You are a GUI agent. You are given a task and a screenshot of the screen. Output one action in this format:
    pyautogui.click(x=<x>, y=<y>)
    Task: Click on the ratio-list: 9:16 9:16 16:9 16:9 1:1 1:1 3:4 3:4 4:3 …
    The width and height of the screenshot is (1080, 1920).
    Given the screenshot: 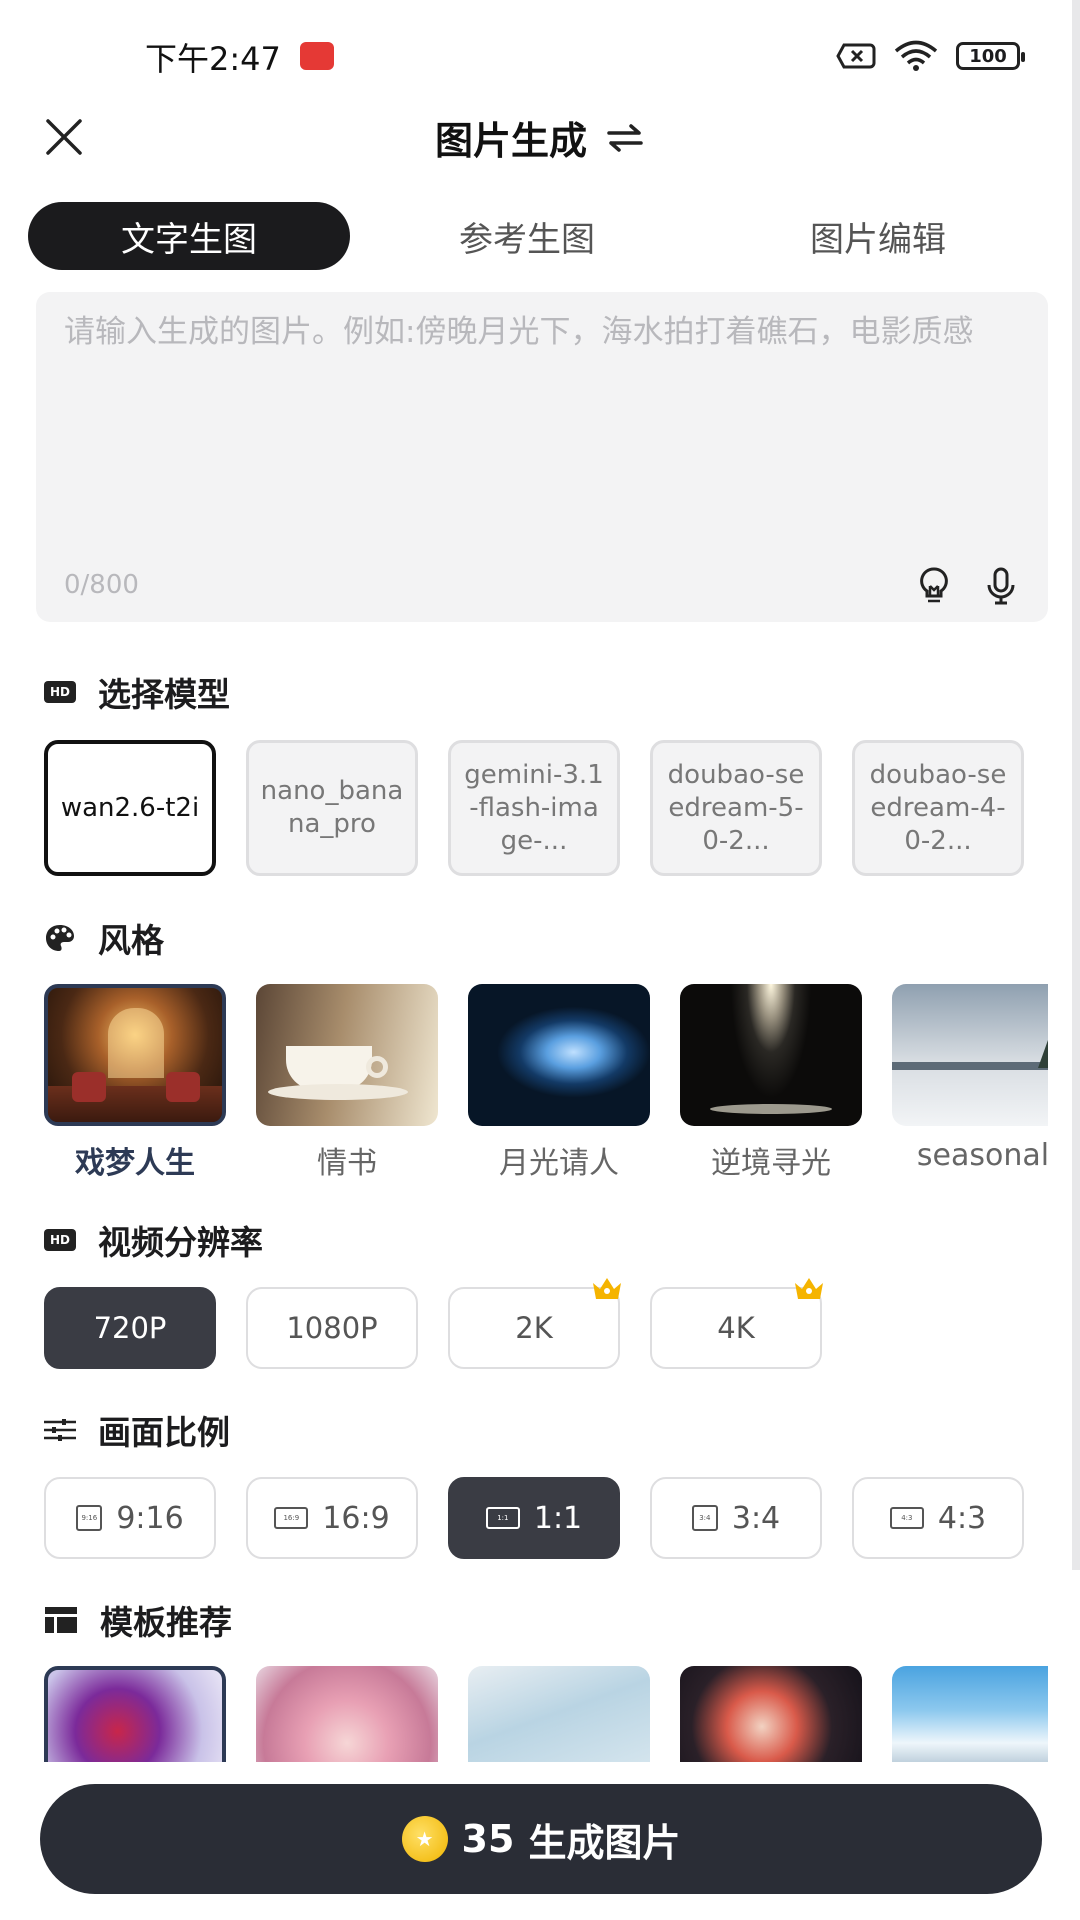 What is the action you would take?
    pyautogui.click(x=534, y=1518)
    